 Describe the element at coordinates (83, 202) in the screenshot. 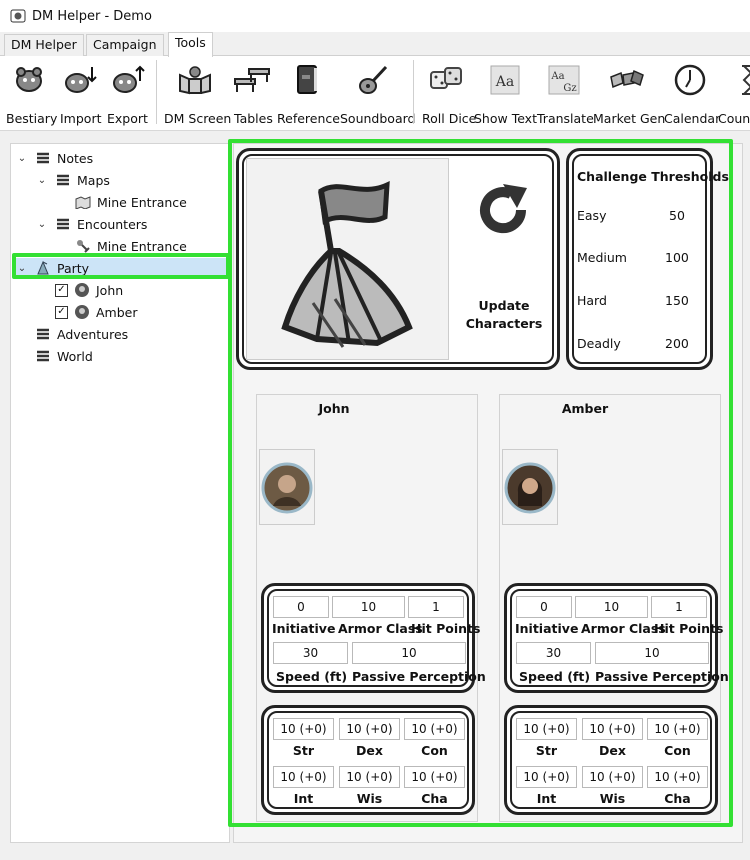

I see `map-icon` at that location.